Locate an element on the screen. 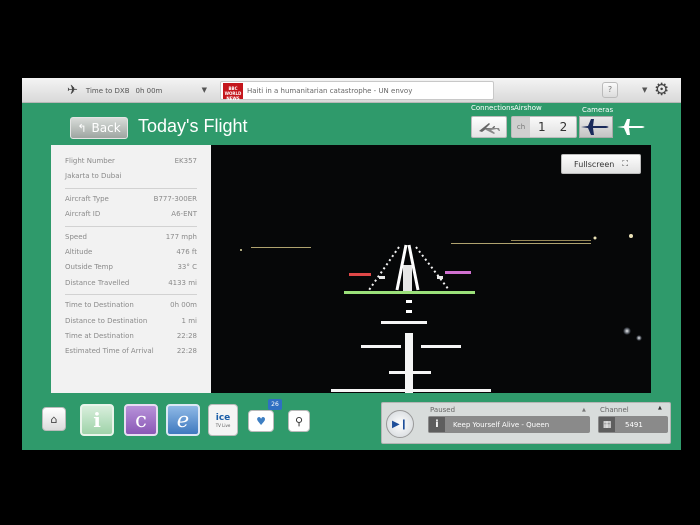 The height and width of the screenshot is (525, 700). e-app-label: e is located at coordinates (183, 420).